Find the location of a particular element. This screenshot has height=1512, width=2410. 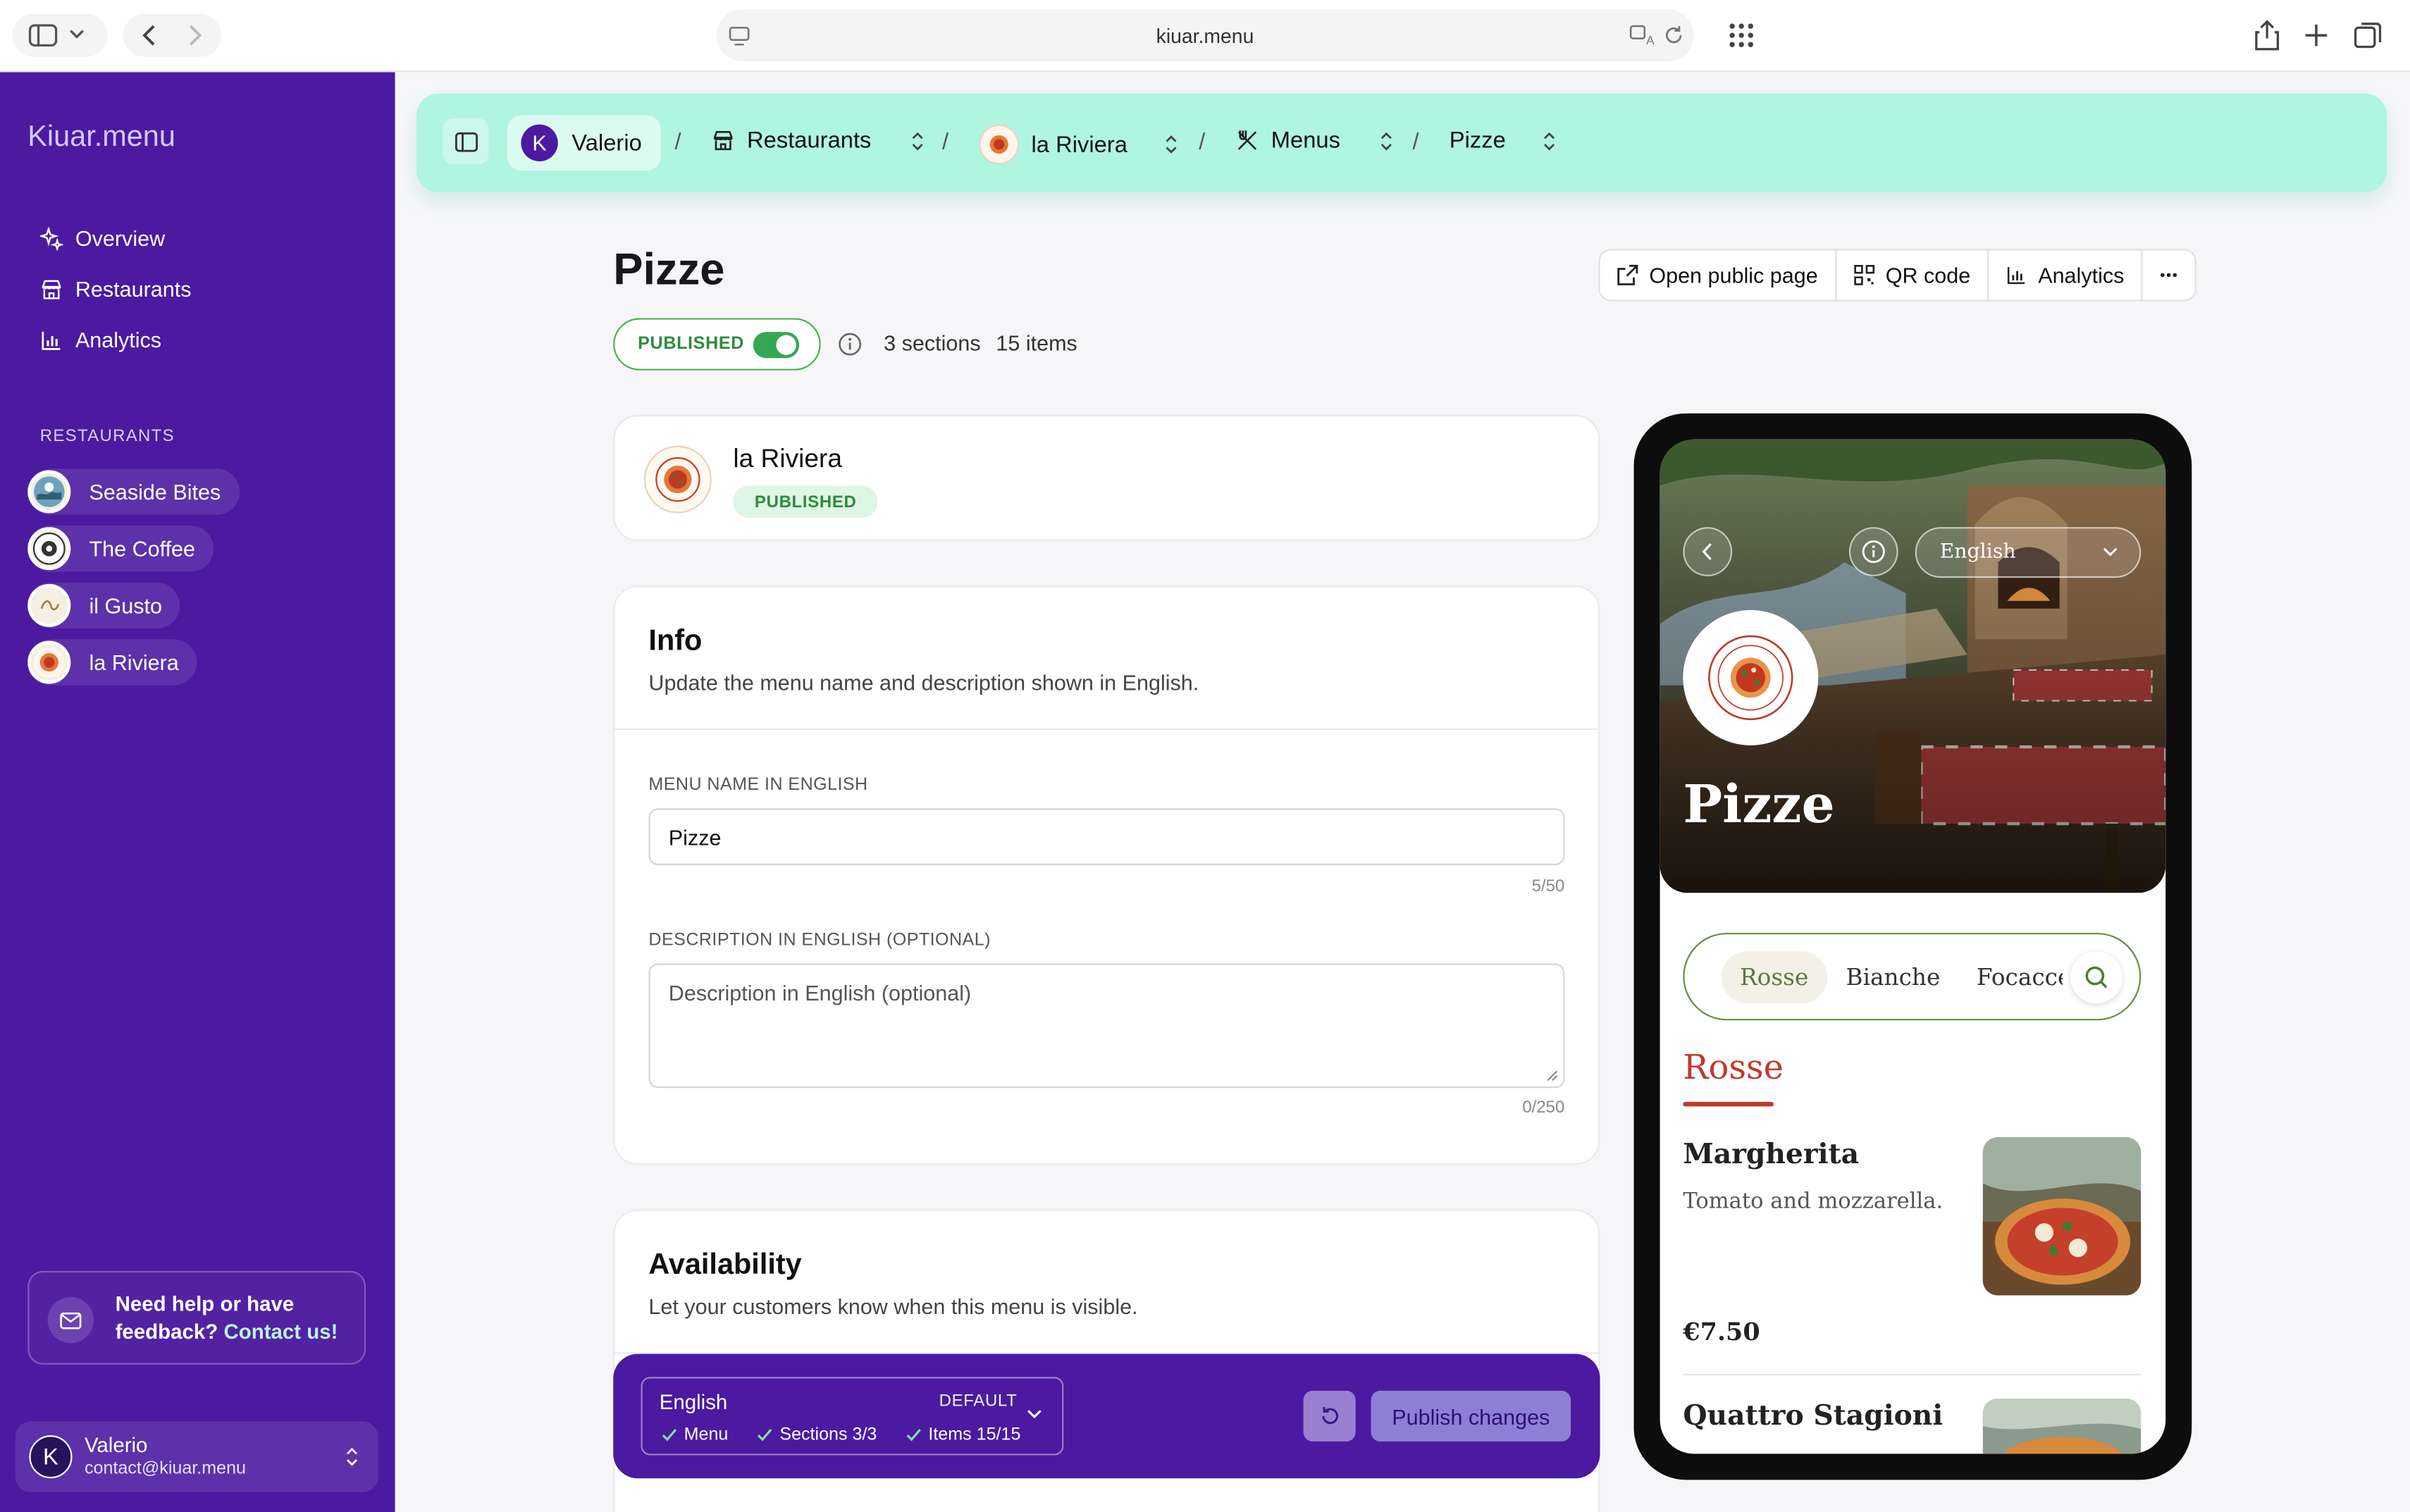

preview-tab-focacce: Focacce is located at coordinates (2020, 977).